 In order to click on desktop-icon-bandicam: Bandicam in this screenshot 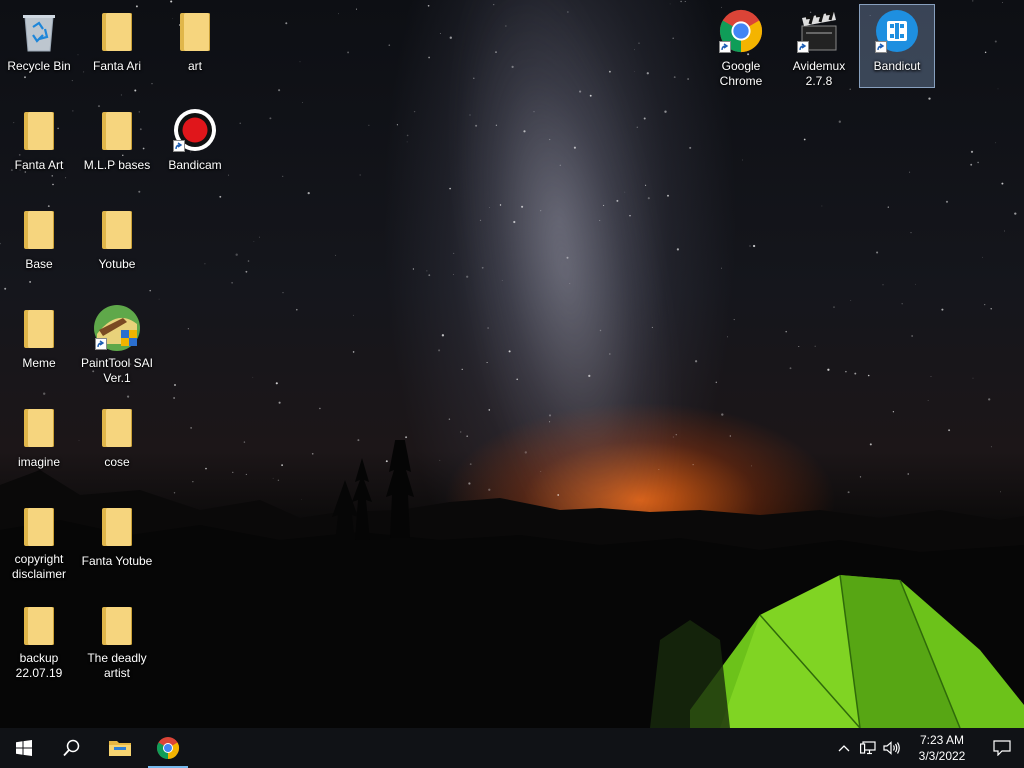, I will do `click(195, 145)`.